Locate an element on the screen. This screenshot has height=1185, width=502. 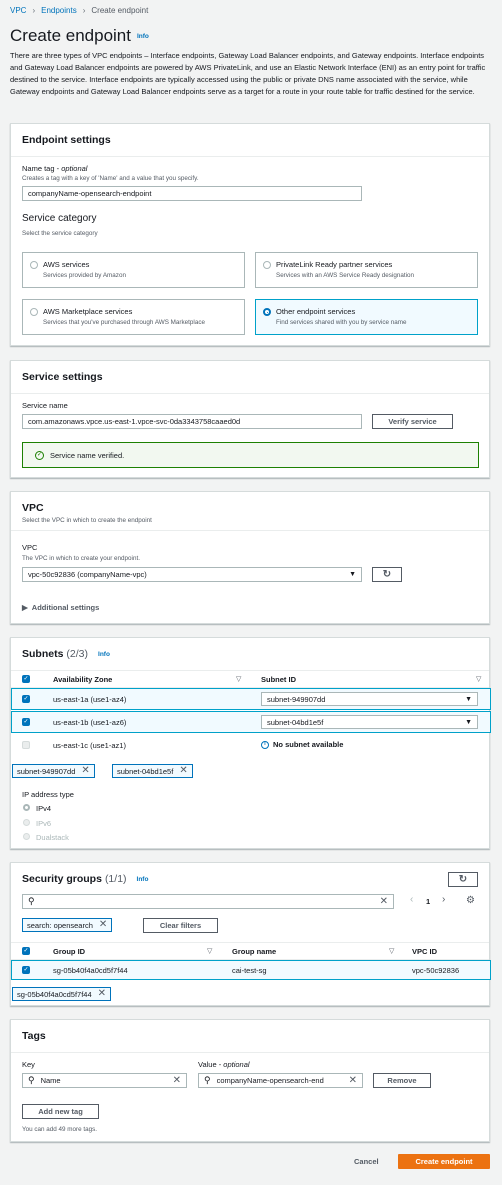
service-name-label: Service name is located at coordinates (45, 405).